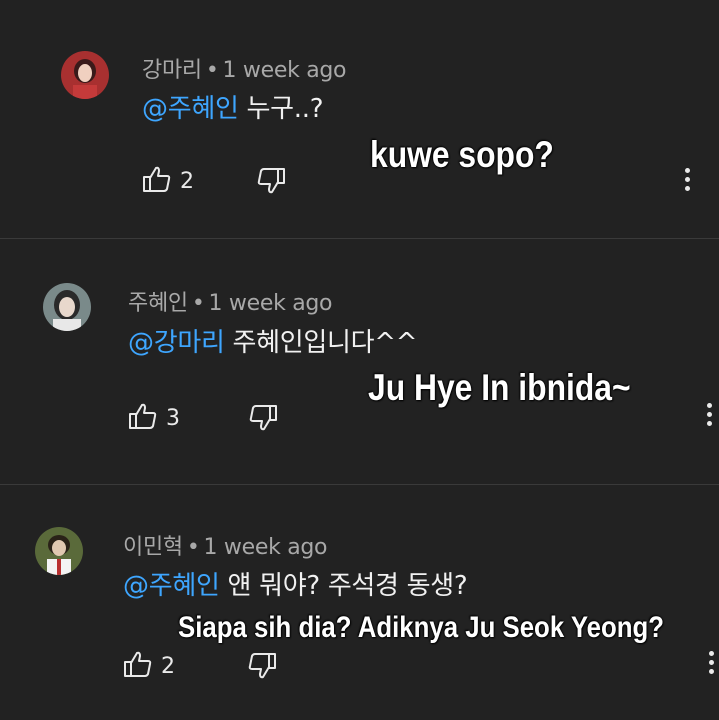 This screenshot has height=720, width=719. What do you see at coordinates (421, 627) in the screenshot?
I see `translation-caption: Siapa sih dia? Adiknya Ju Seok Yeong?` at bounding box center [421, 627].